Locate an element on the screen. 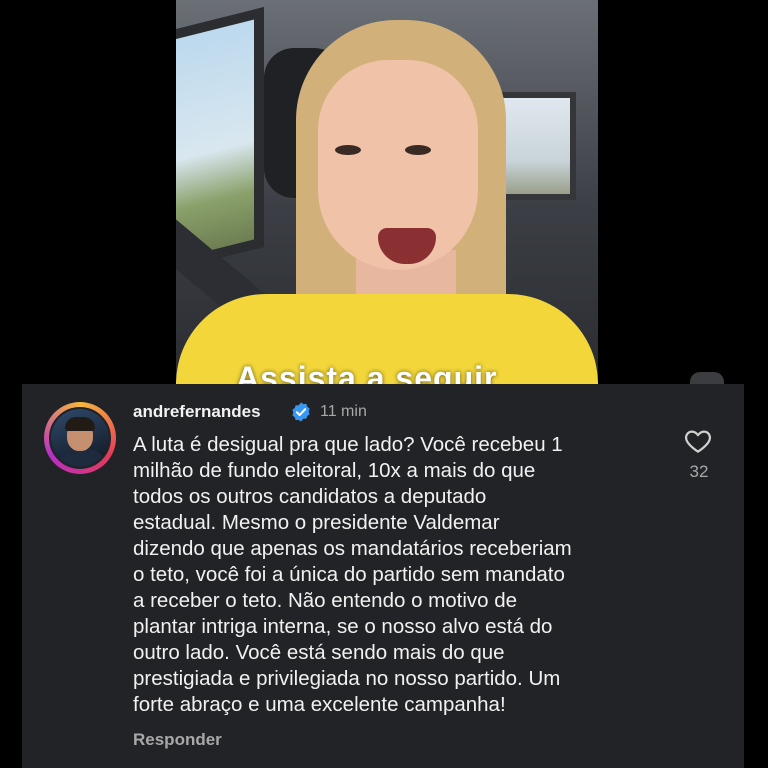 The image size is (768, 768). avatar is located at coordinates (80, 438).